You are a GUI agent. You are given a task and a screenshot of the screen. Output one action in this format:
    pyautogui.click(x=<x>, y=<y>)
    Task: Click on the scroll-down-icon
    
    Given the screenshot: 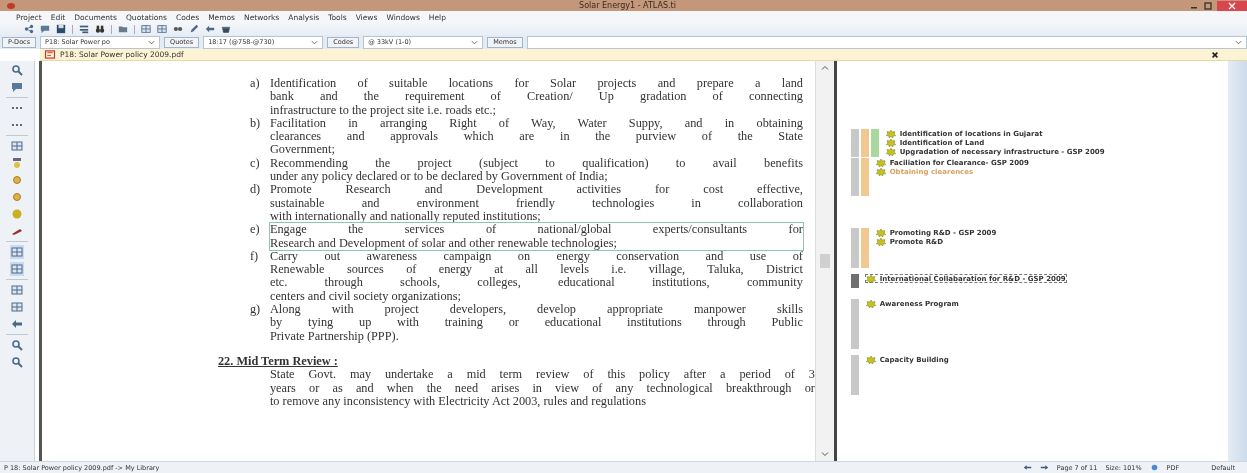 What is the action you would take?
    pyautogui.click(x=824, y=454)
    